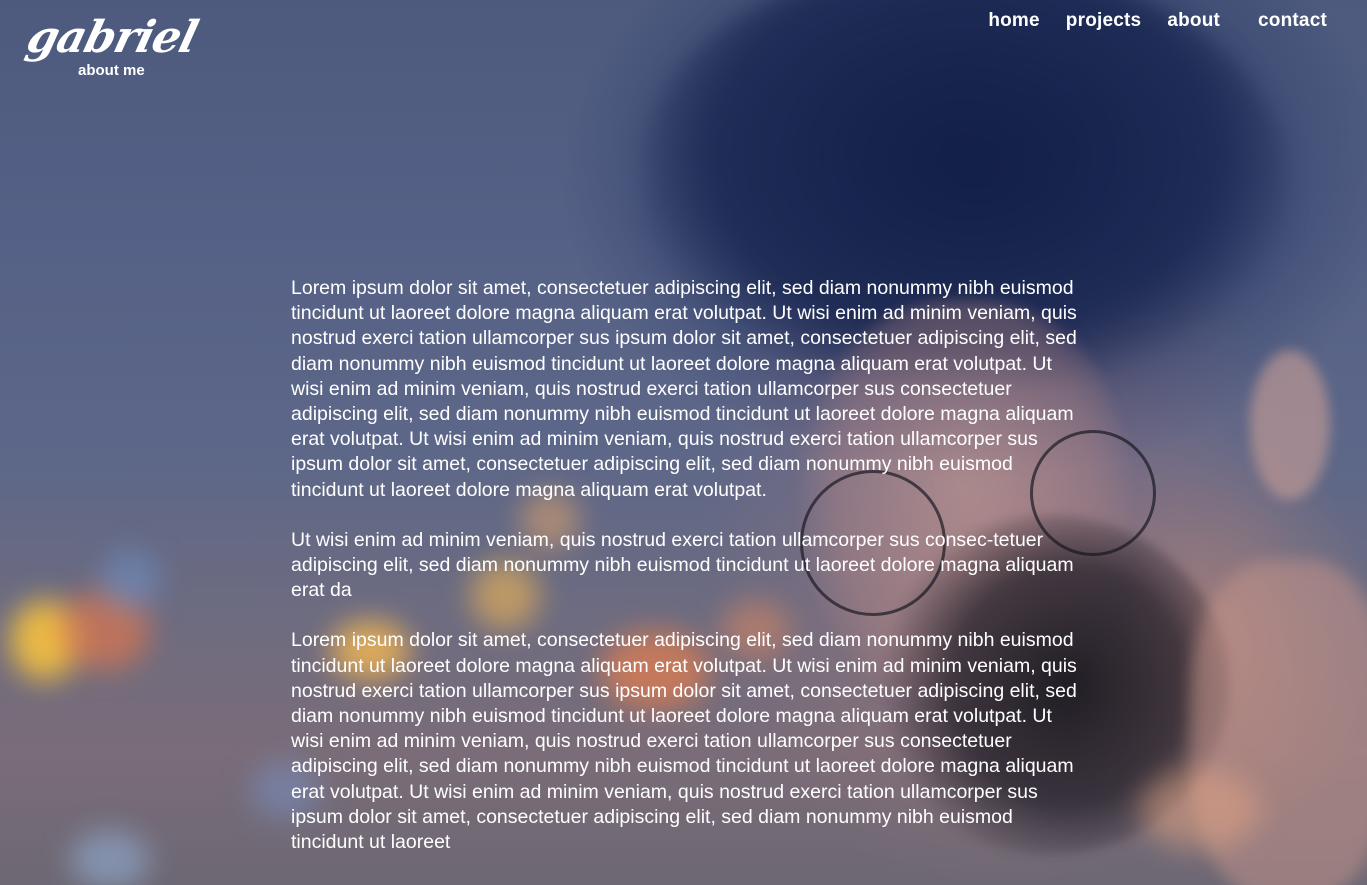 The height and width of the screenshot is (885, 1367). What do you see at coordinates (1013, 21) in the screenshot?
I see `nav-link-home: home` at bounding box center [1013, 21].